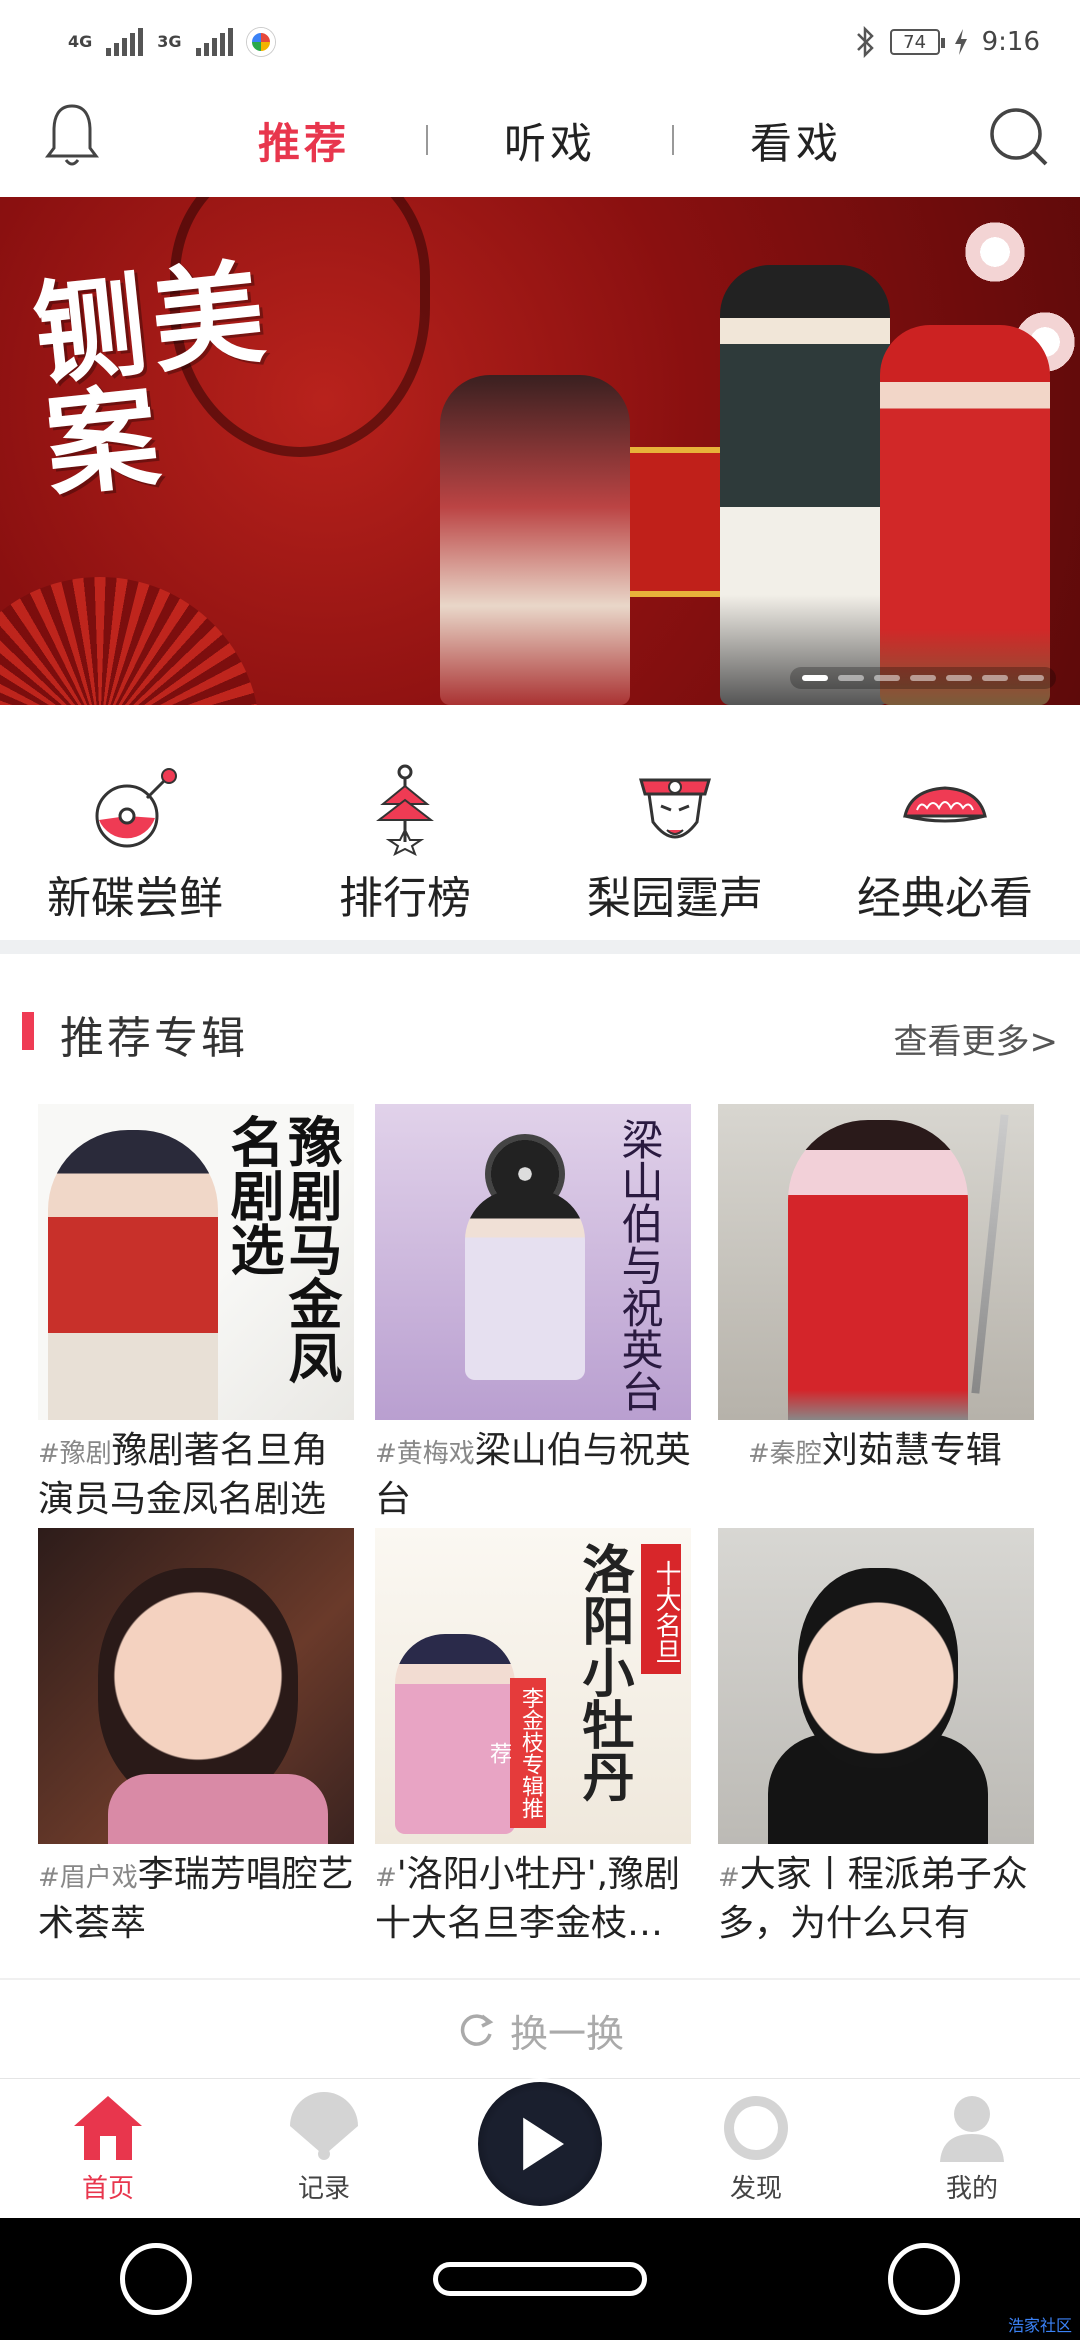 This screenshot has width=1080, height=2340. I want to click on now-playing-button, so click(540, 2143).